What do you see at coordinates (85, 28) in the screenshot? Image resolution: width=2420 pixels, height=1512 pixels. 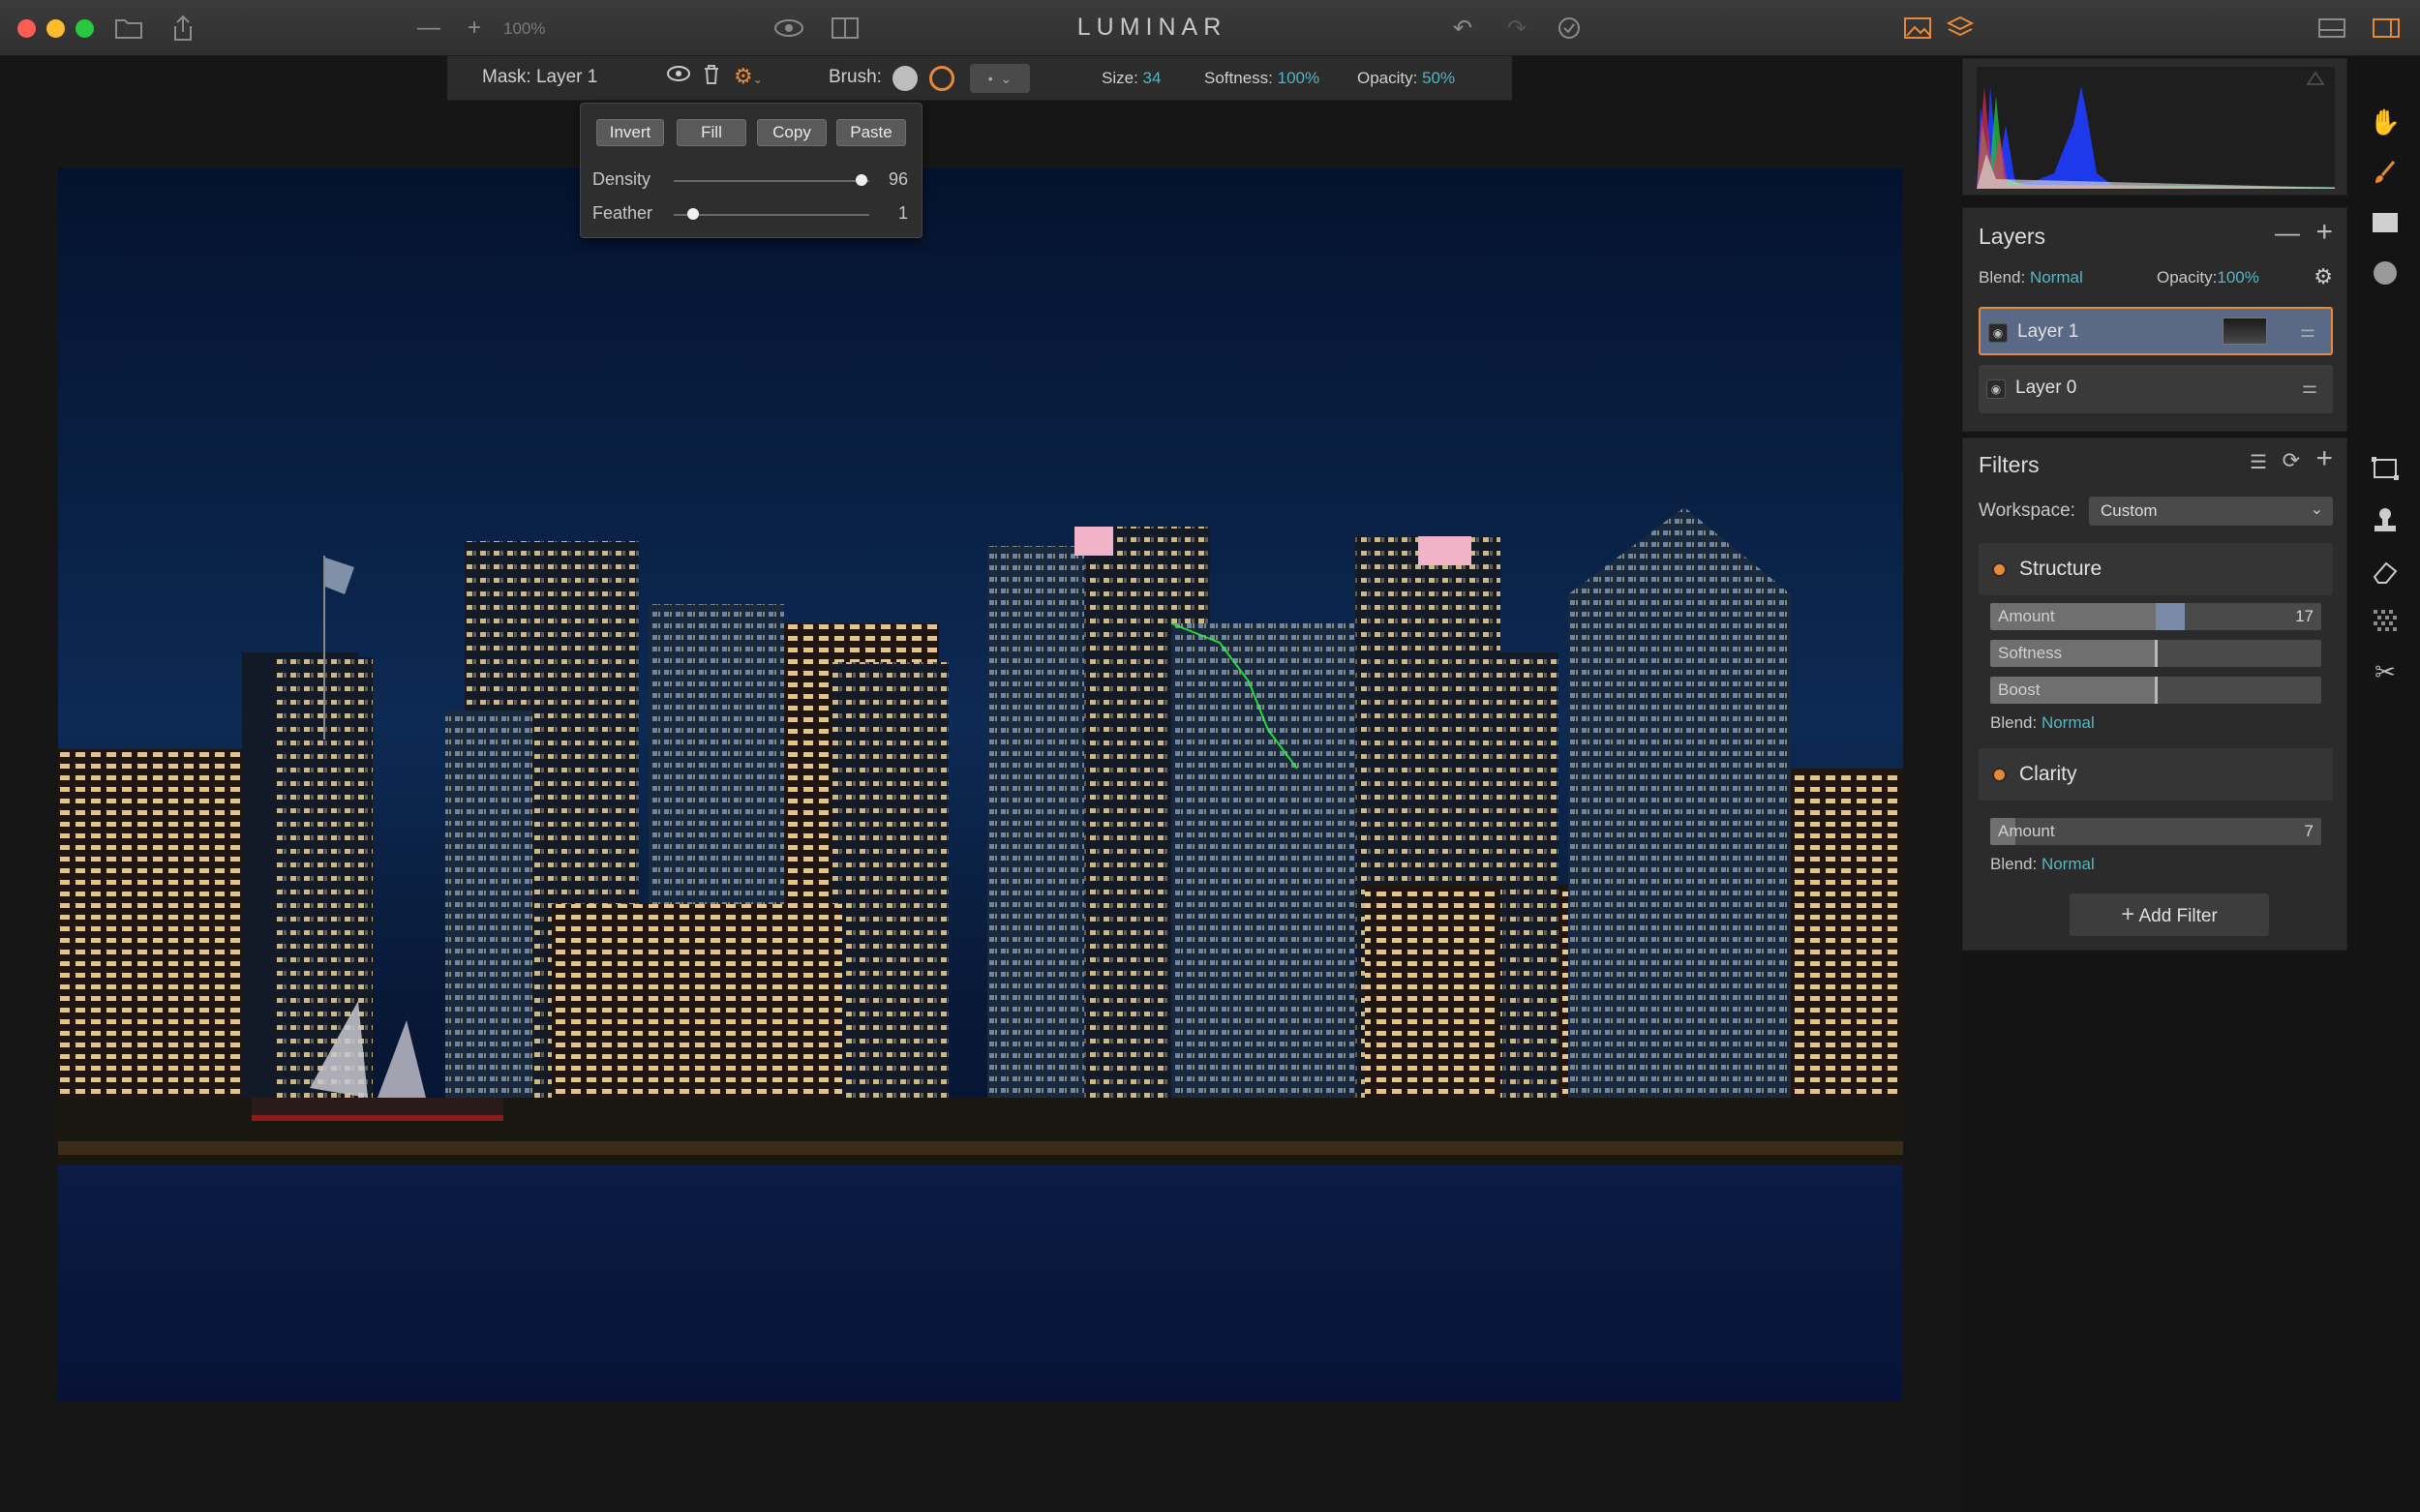 I see `zoom-window-button` at bounding box center [85, 28].